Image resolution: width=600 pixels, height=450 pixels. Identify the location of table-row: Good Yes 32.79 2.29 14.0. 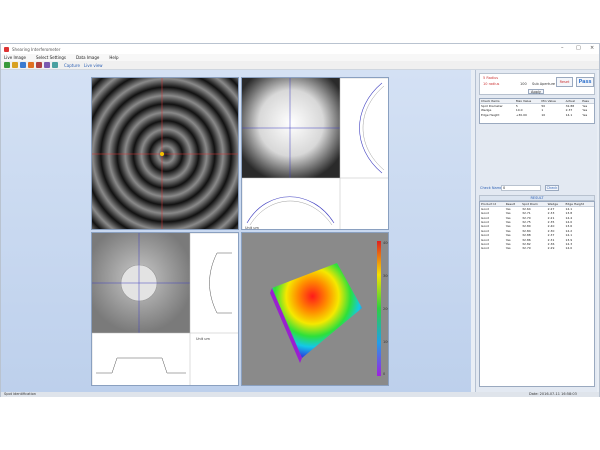
(537, 248).